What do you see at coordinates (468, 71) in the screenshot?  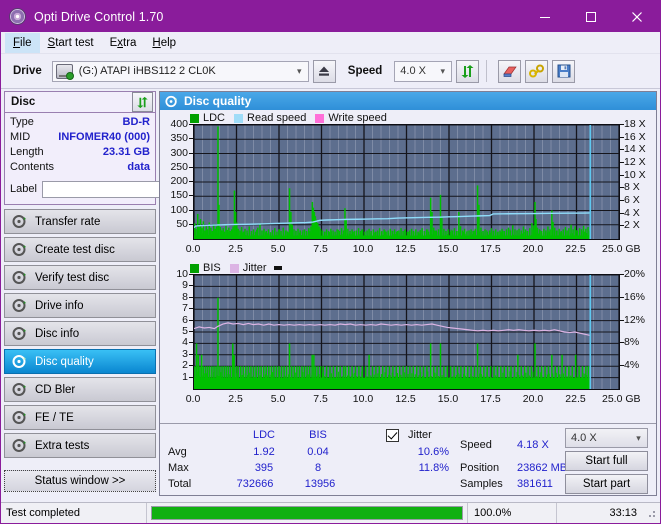 I see `refresh-button` at bounding box center [468, 71].